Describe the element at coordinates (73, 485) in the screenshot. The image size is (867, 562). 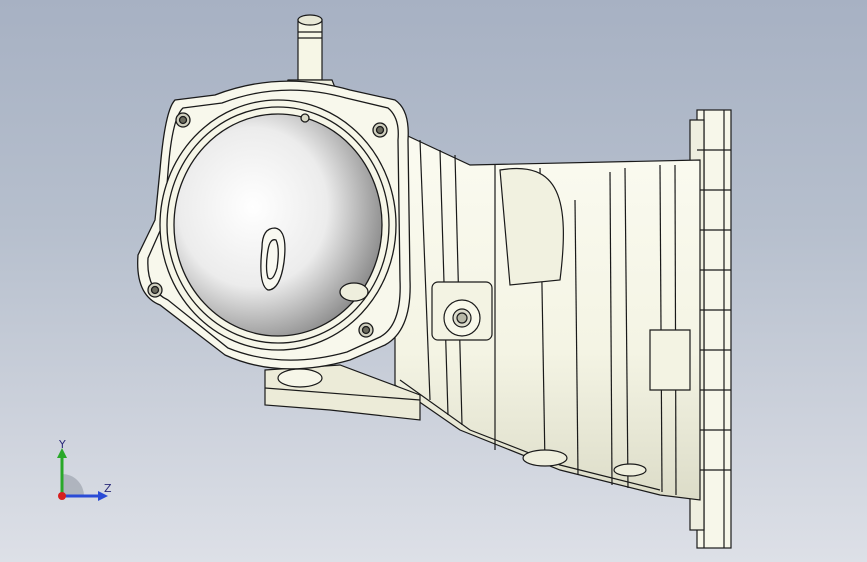
I see `triad-plane` at that location.